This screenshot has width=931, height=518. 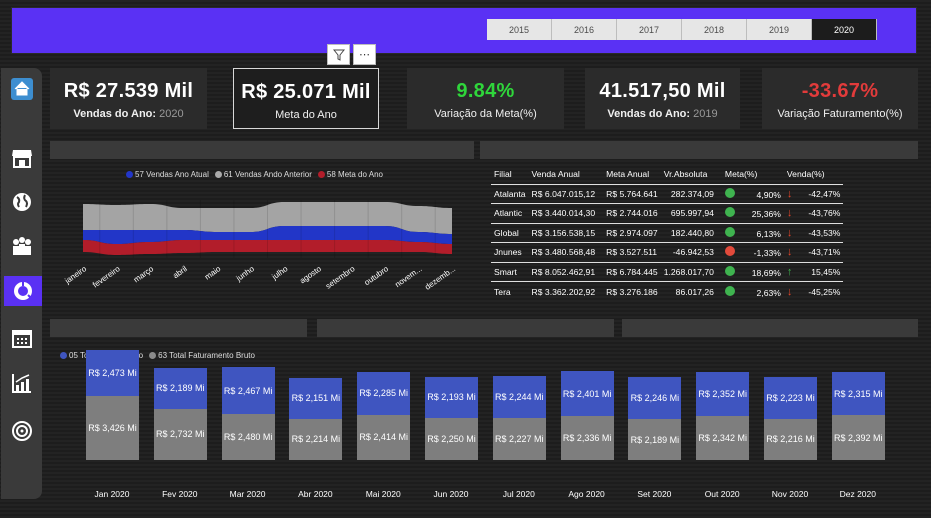 What do you see at coordinates (752, 271) in the screenshot?
I see `cell-meta-pct: 18,69%` at bounding box center [752, 271].